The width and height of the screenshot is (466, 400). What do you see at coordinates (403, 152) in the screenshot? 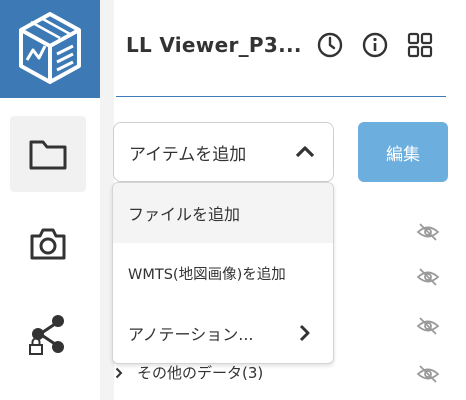
I see `edit-button: 編集` at bounding box center [403, 152].